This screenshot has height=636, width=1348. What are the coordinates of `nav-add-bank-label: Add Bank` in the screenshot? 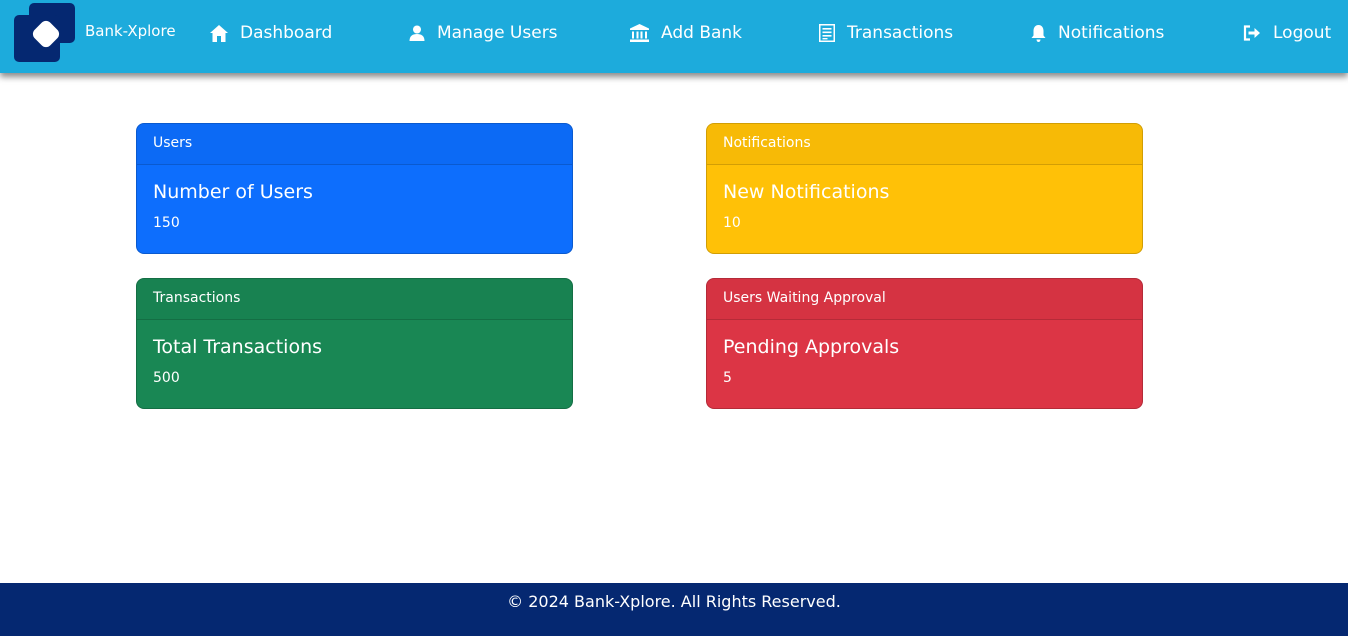 It's located at (702, 33).